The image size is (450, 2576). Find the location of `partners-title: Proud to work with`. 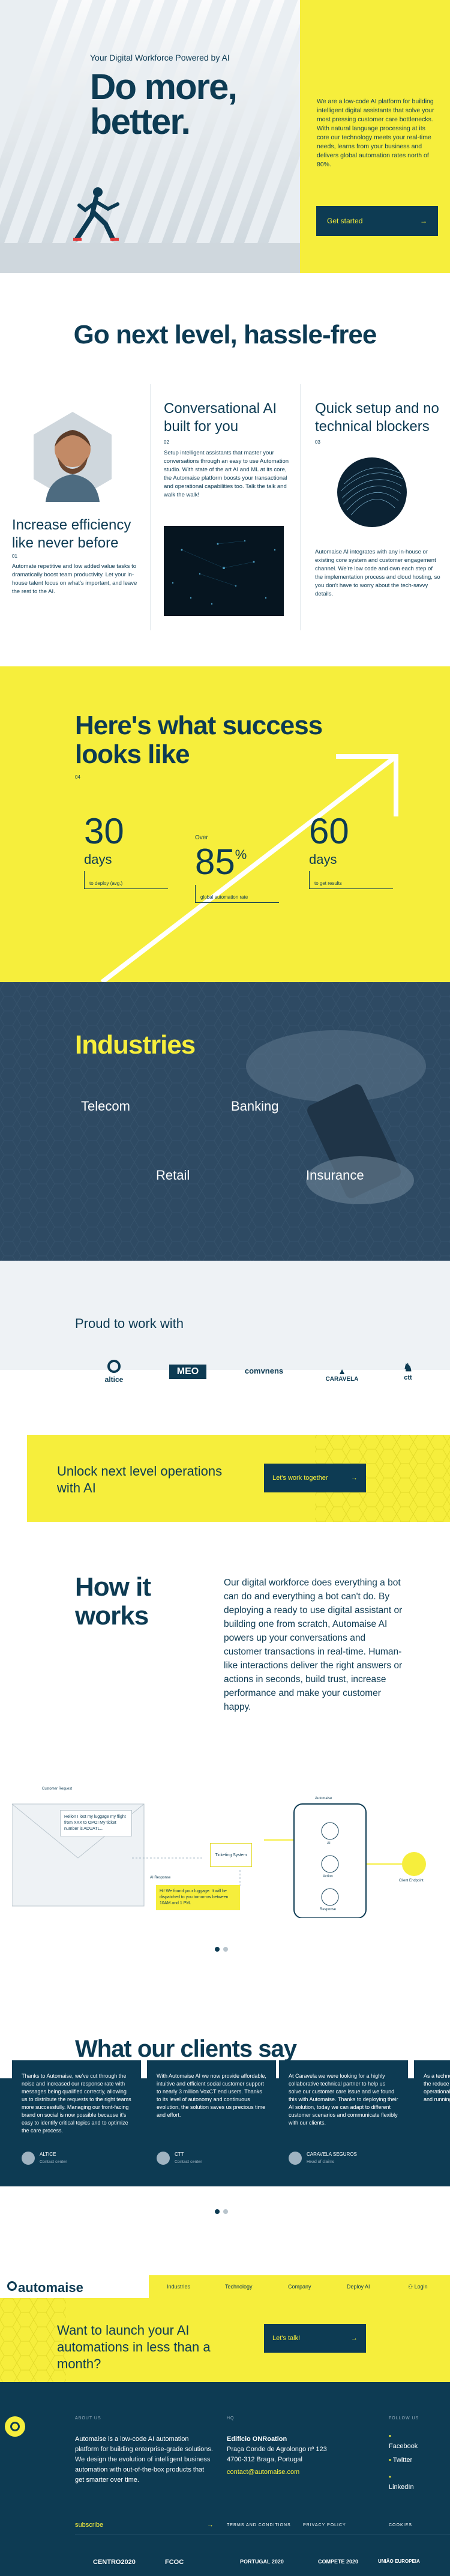

partners-title: Proud to work with is located at coordinates (129, 1323).